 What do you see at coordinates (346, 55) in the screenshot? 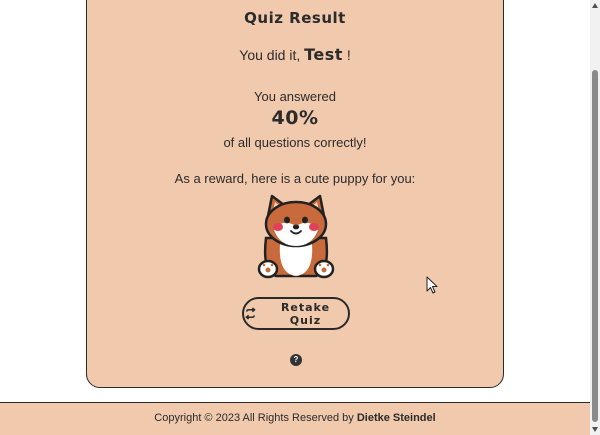
I see `greeting-suffix: !` at bounding box center [346, 55].